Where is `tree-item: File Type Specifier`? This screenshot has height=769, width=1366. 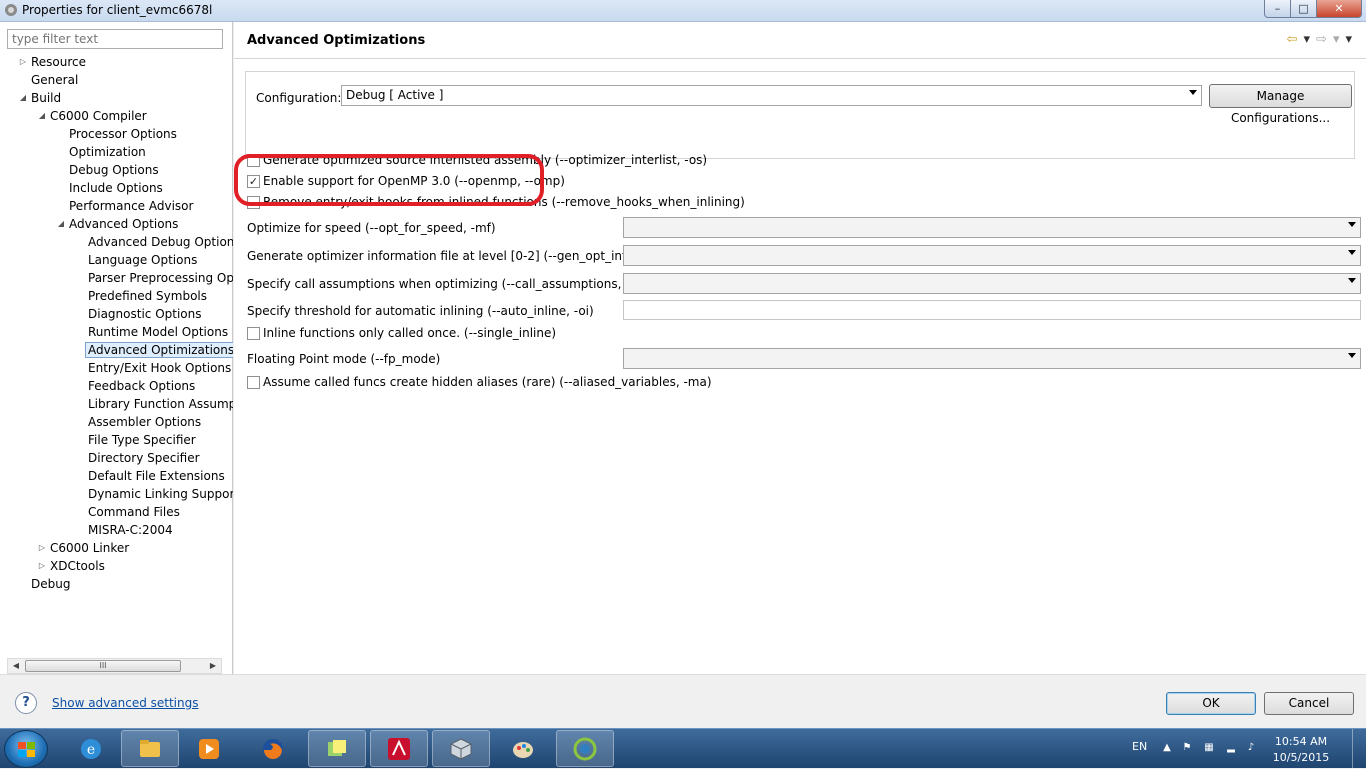 tree-item: File Type Specifier is located at coordinates (142, 440).